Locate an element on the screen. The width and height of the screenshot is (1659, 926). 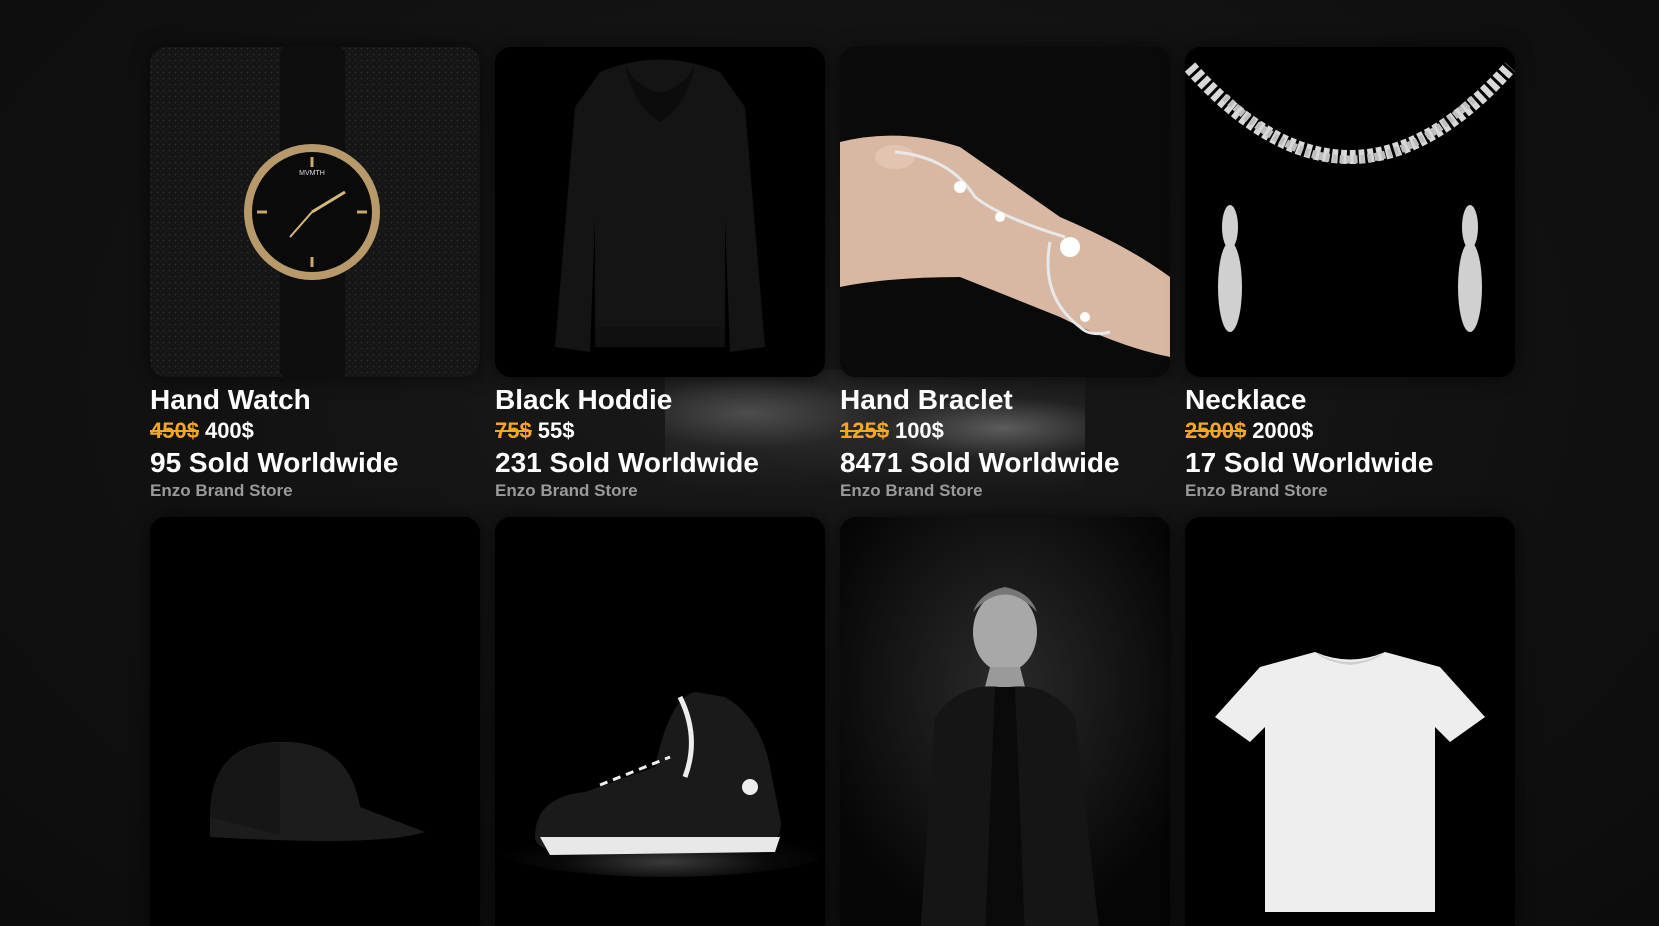
product-card-cap is located at coordinates (315, 721).